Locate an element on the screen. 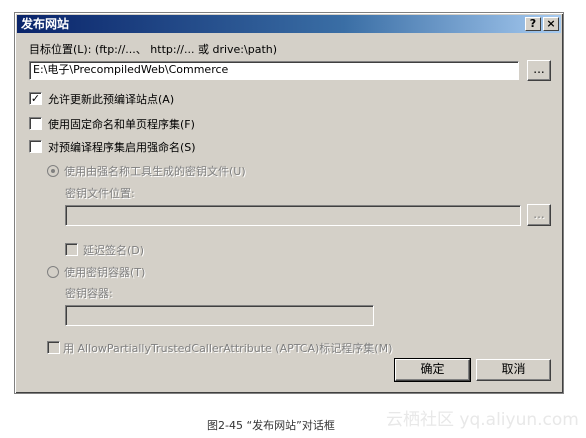  close-button: × is located at coordinates (551, 24).